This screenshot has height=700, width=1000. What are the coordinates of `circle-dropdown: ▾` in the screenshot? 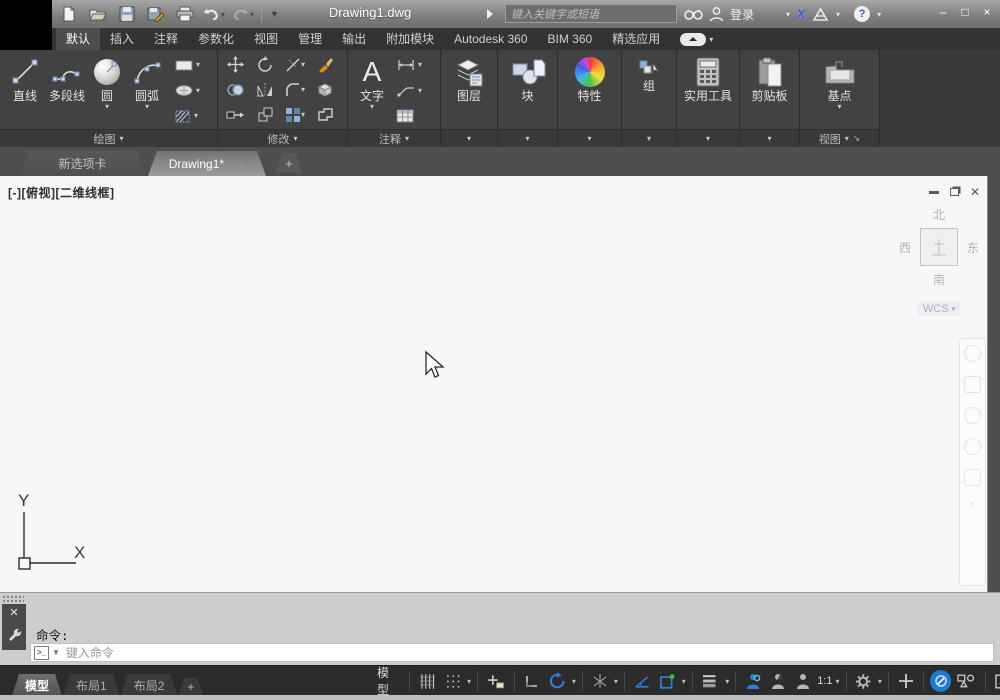 It's located at (107, 107).